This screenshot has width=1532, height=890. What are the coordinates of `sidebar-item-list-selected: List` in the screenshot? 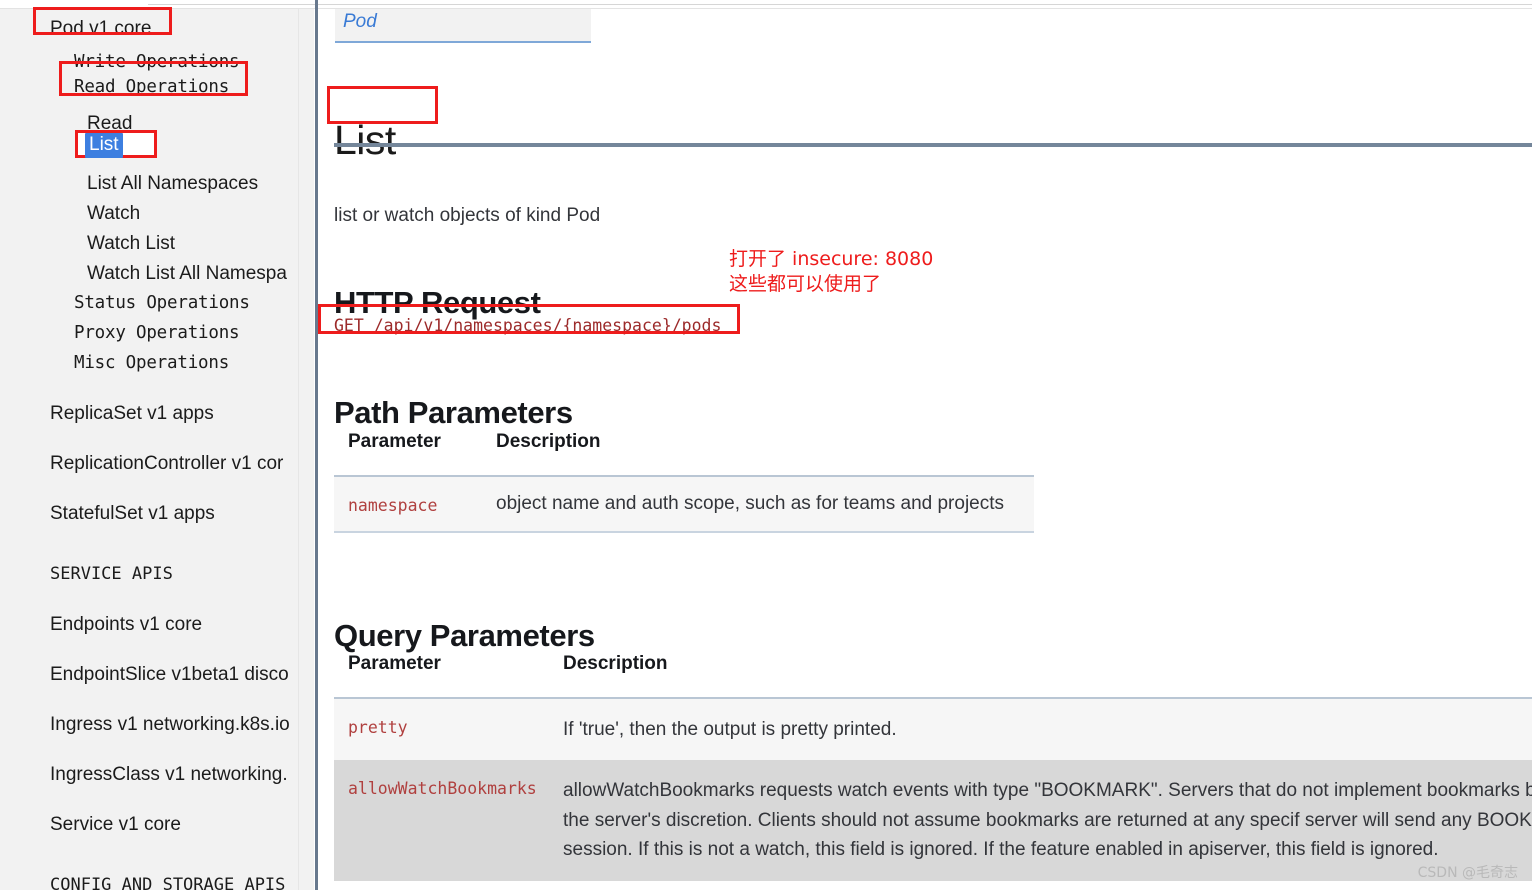 It's located at (104, 145).